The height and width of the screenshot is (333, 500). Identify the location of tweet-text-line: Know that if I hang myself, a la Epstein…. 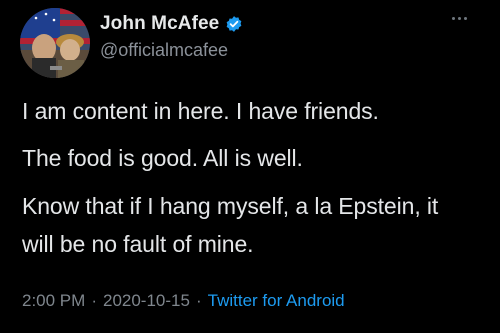
(230, 206).